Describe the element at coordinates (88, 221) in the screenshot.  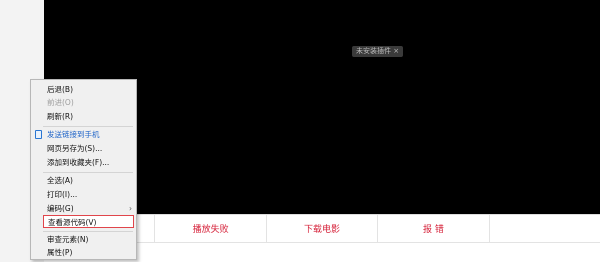
I see `menu-item-view-source: 查看源代码(V)` at that location.